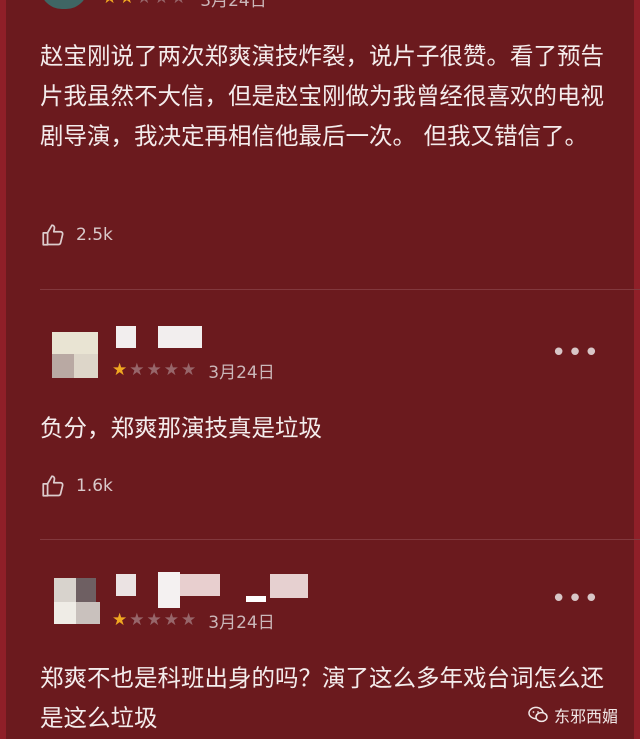 This screenshot has height=739, width=640. I want to click on like-button: 1.6k, so click(76, 486).